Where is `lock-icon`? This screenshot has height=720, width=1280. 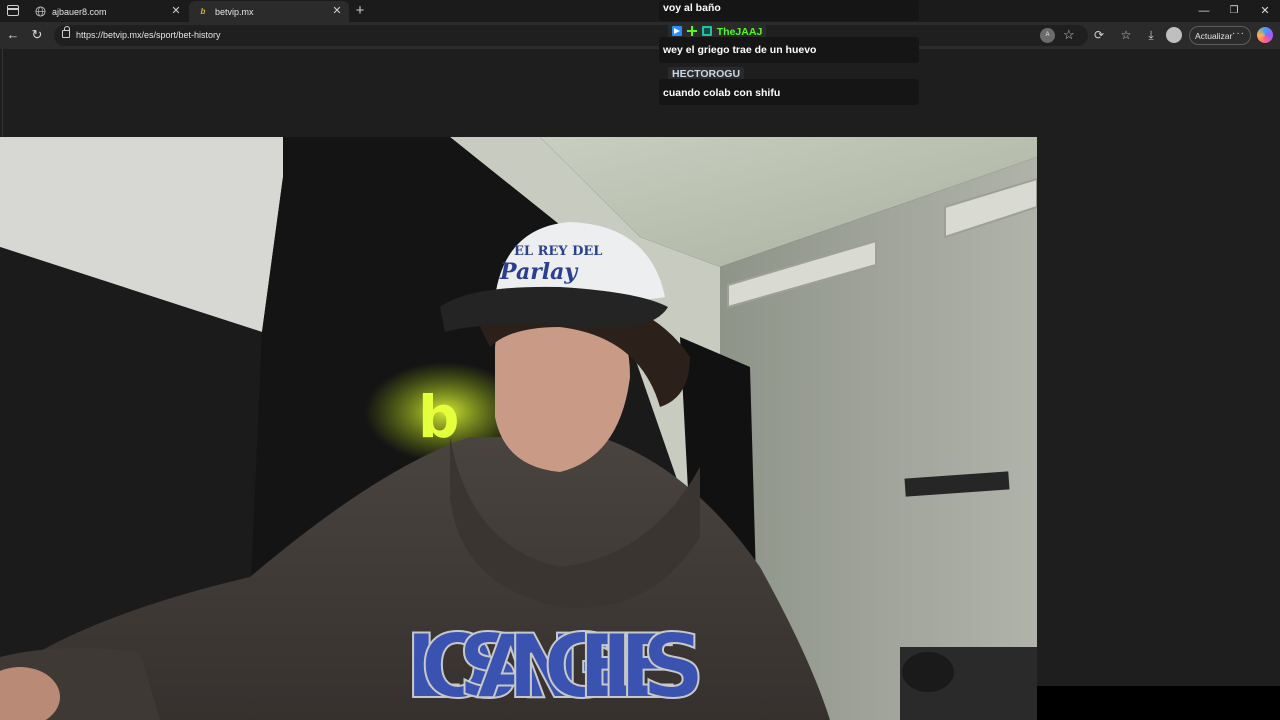
lock-icon is located at coordinates (66, 32).